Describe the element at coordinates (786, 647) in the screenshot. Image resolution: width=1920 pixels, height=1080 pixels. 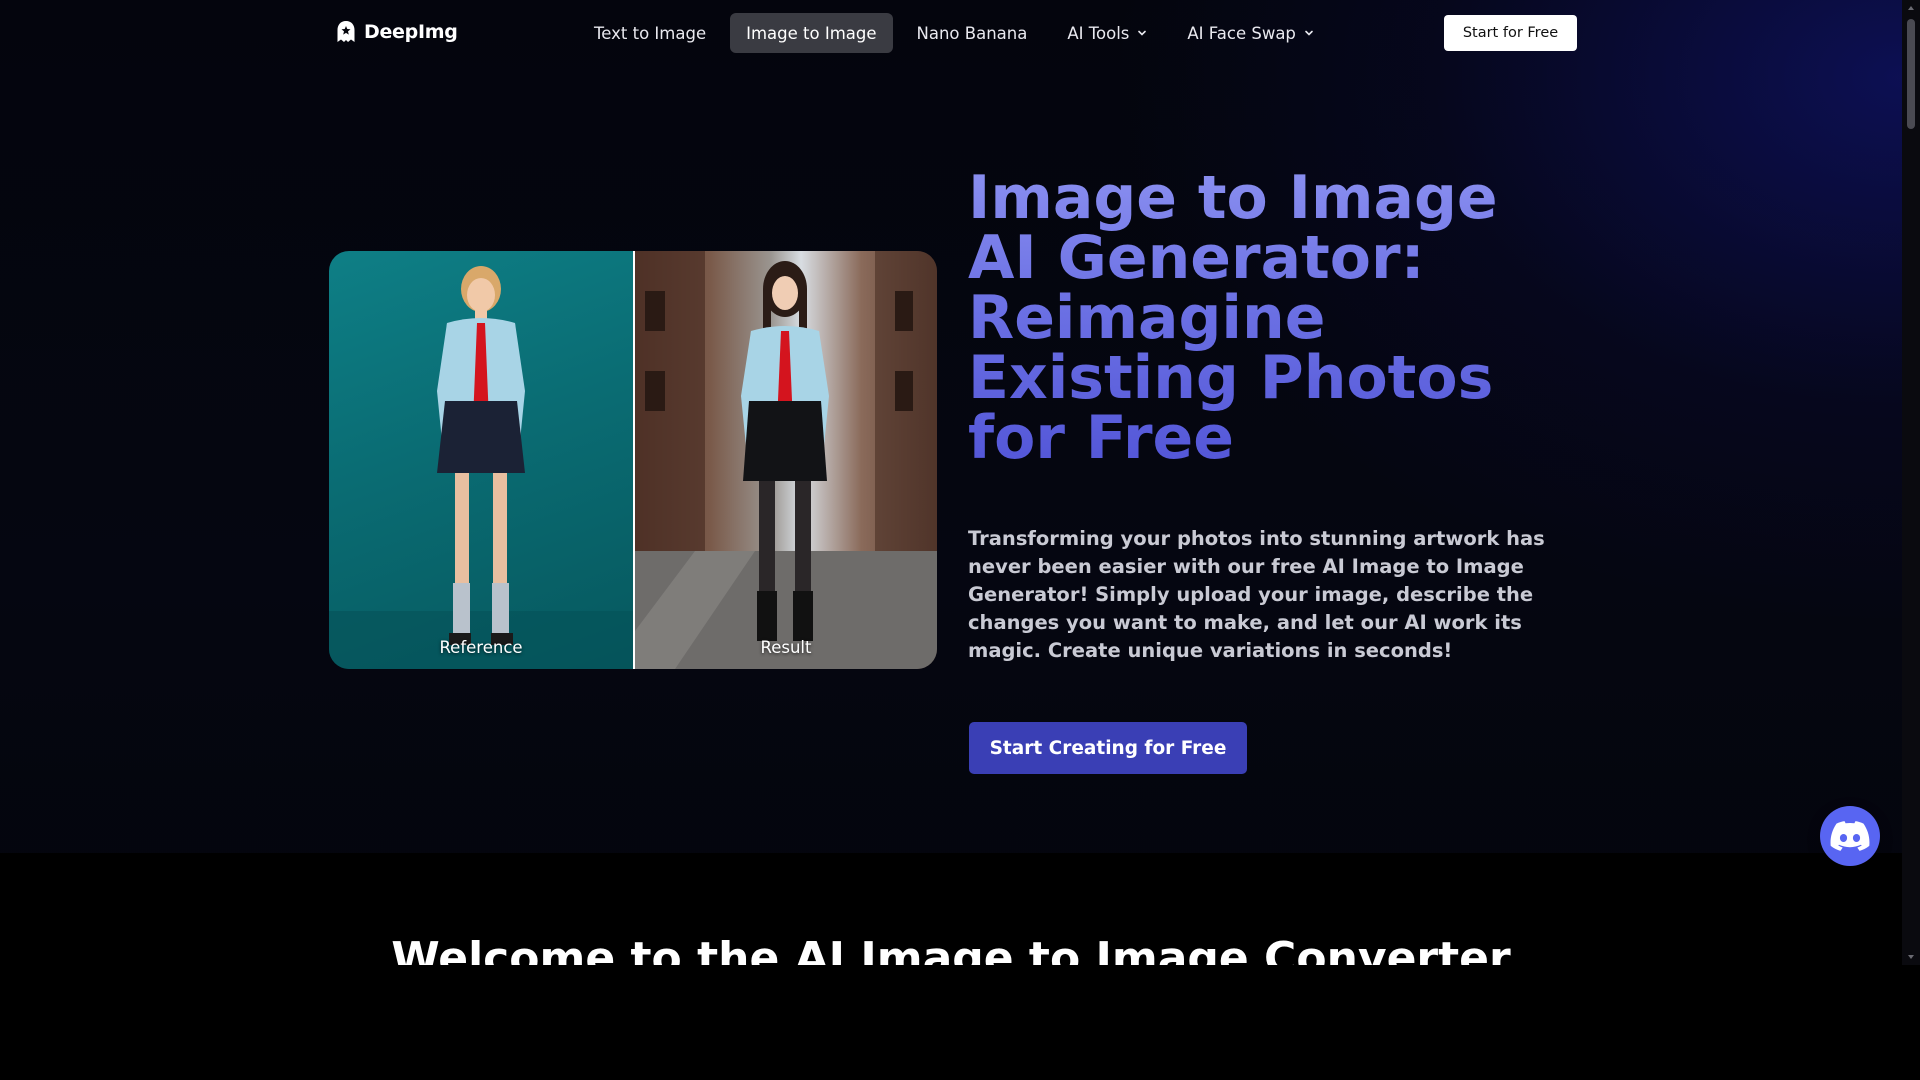
I see `result-label: Result` at that location.